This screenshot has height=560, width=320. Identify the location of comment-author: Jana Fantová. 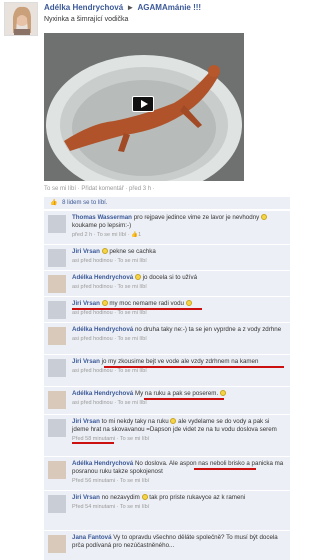
(92, 537).